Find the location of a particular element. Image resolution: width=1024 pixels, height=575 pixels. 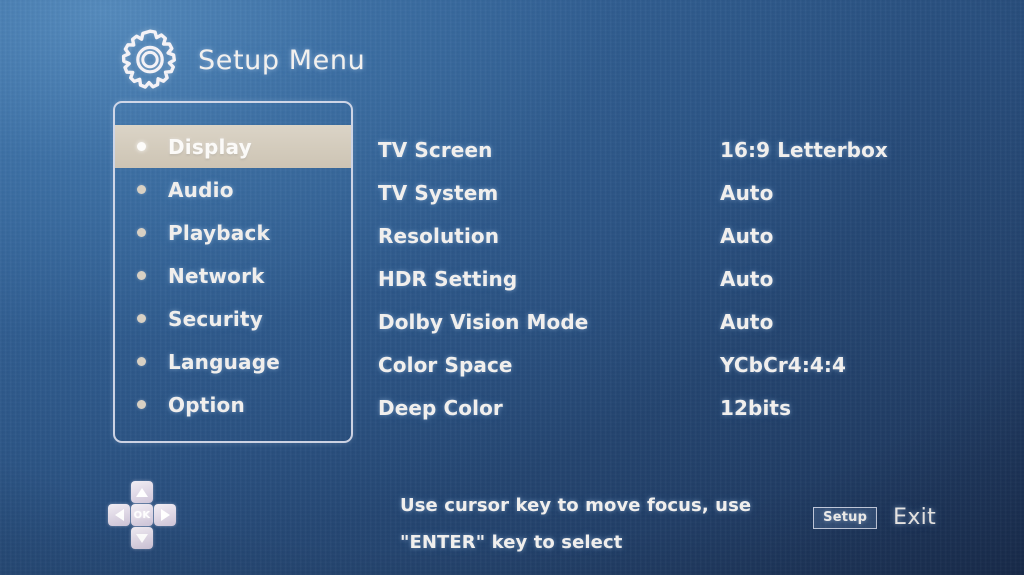

sidebar-item-language: Language is located at coordinates (233, 361).